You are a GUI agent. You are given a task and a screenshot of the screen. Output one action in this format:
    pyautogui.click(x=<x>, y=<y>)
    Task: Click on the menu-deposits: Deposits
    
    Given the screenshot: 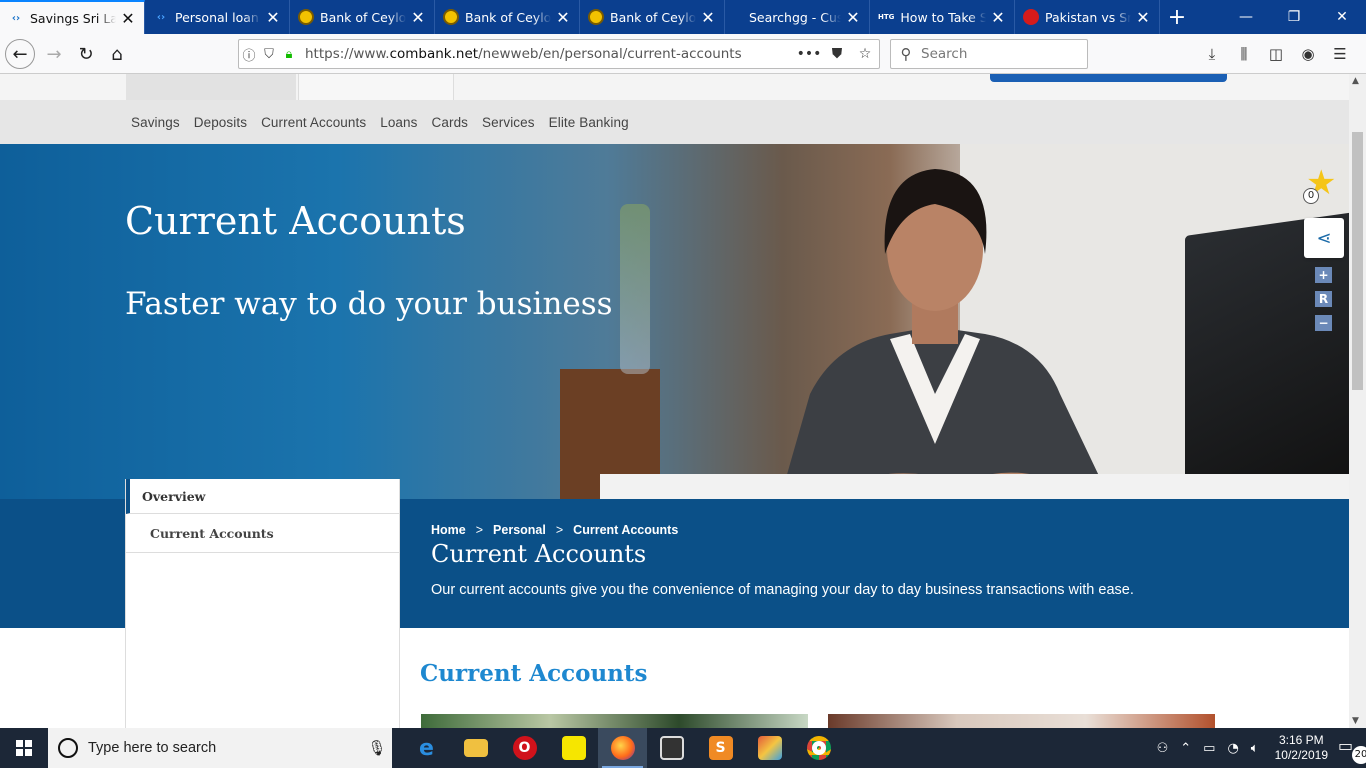 What is the action you would take?
    pyautogui.click(x=220, y=122)
    